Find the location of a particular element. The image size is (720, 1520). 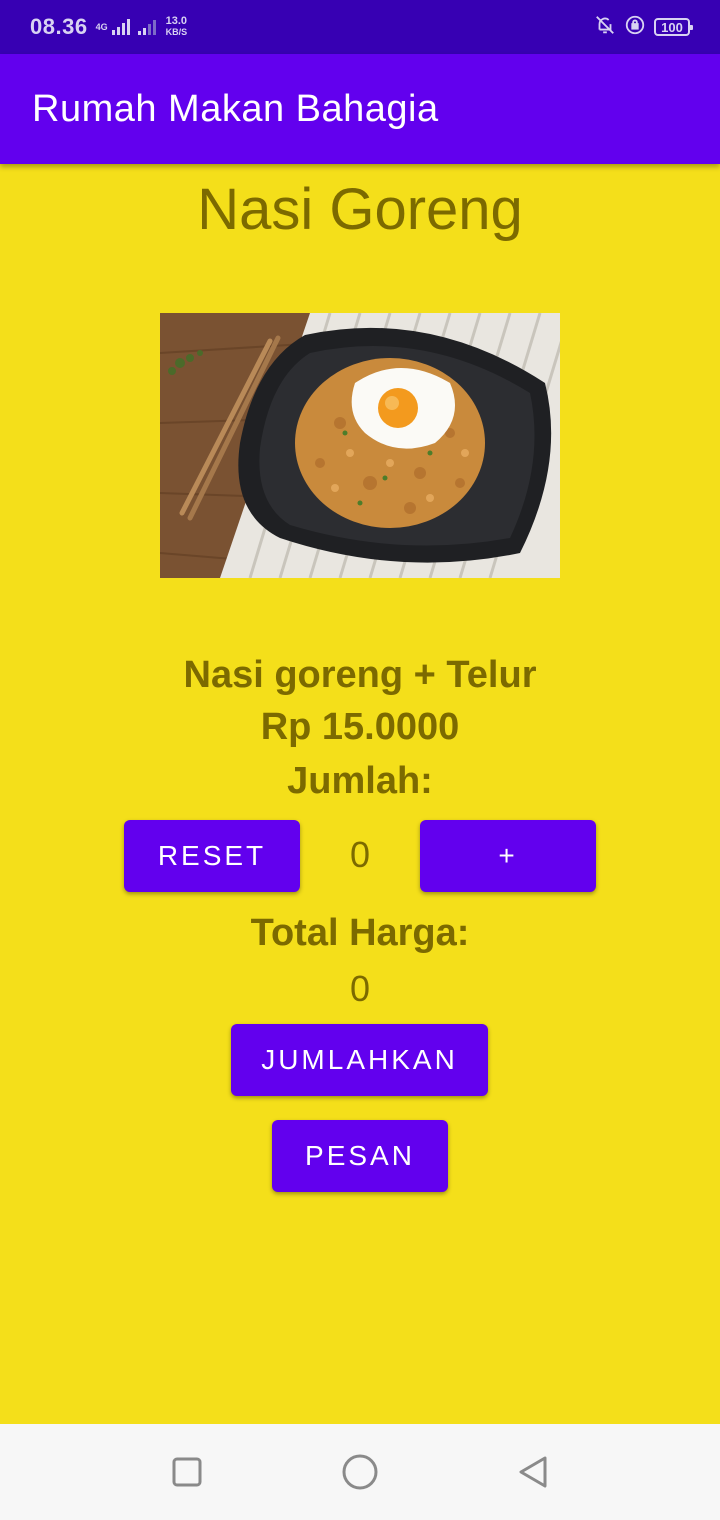

app-title: Rumah Makan Bahagia is located at coordinates (235, 108).